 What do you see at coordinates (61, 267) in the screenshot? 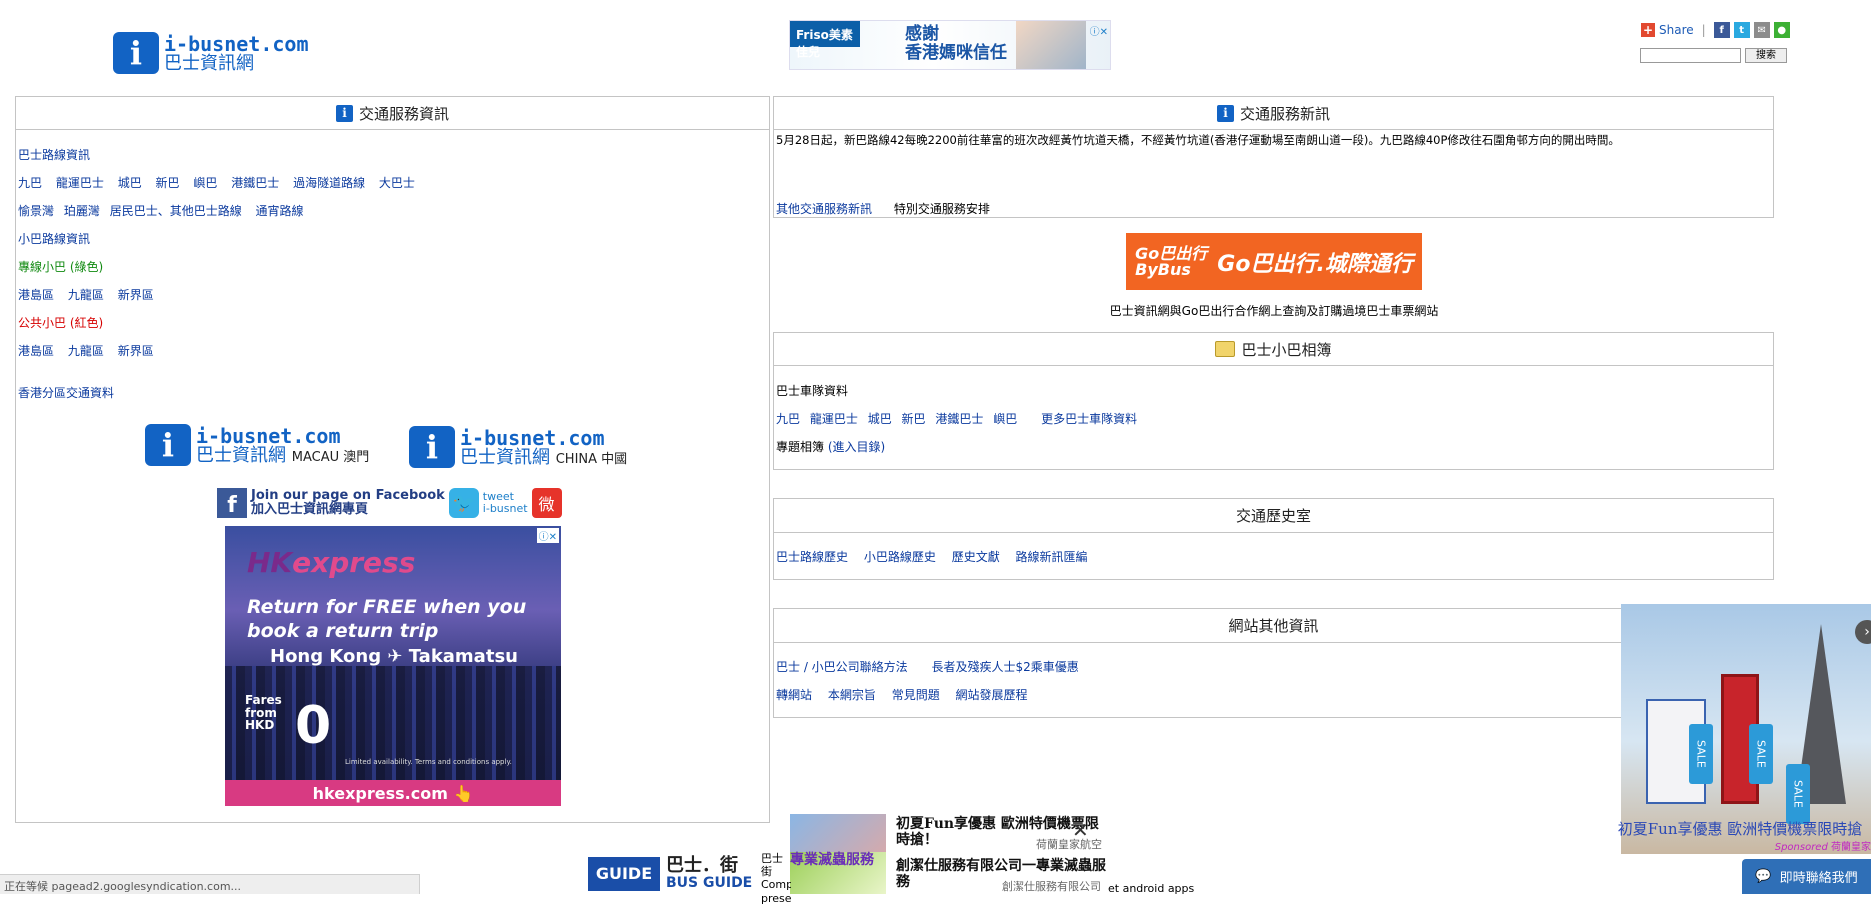
I see `green-minibus-label: 專線小巴 (綠色)` at bounding box center [61, 267].